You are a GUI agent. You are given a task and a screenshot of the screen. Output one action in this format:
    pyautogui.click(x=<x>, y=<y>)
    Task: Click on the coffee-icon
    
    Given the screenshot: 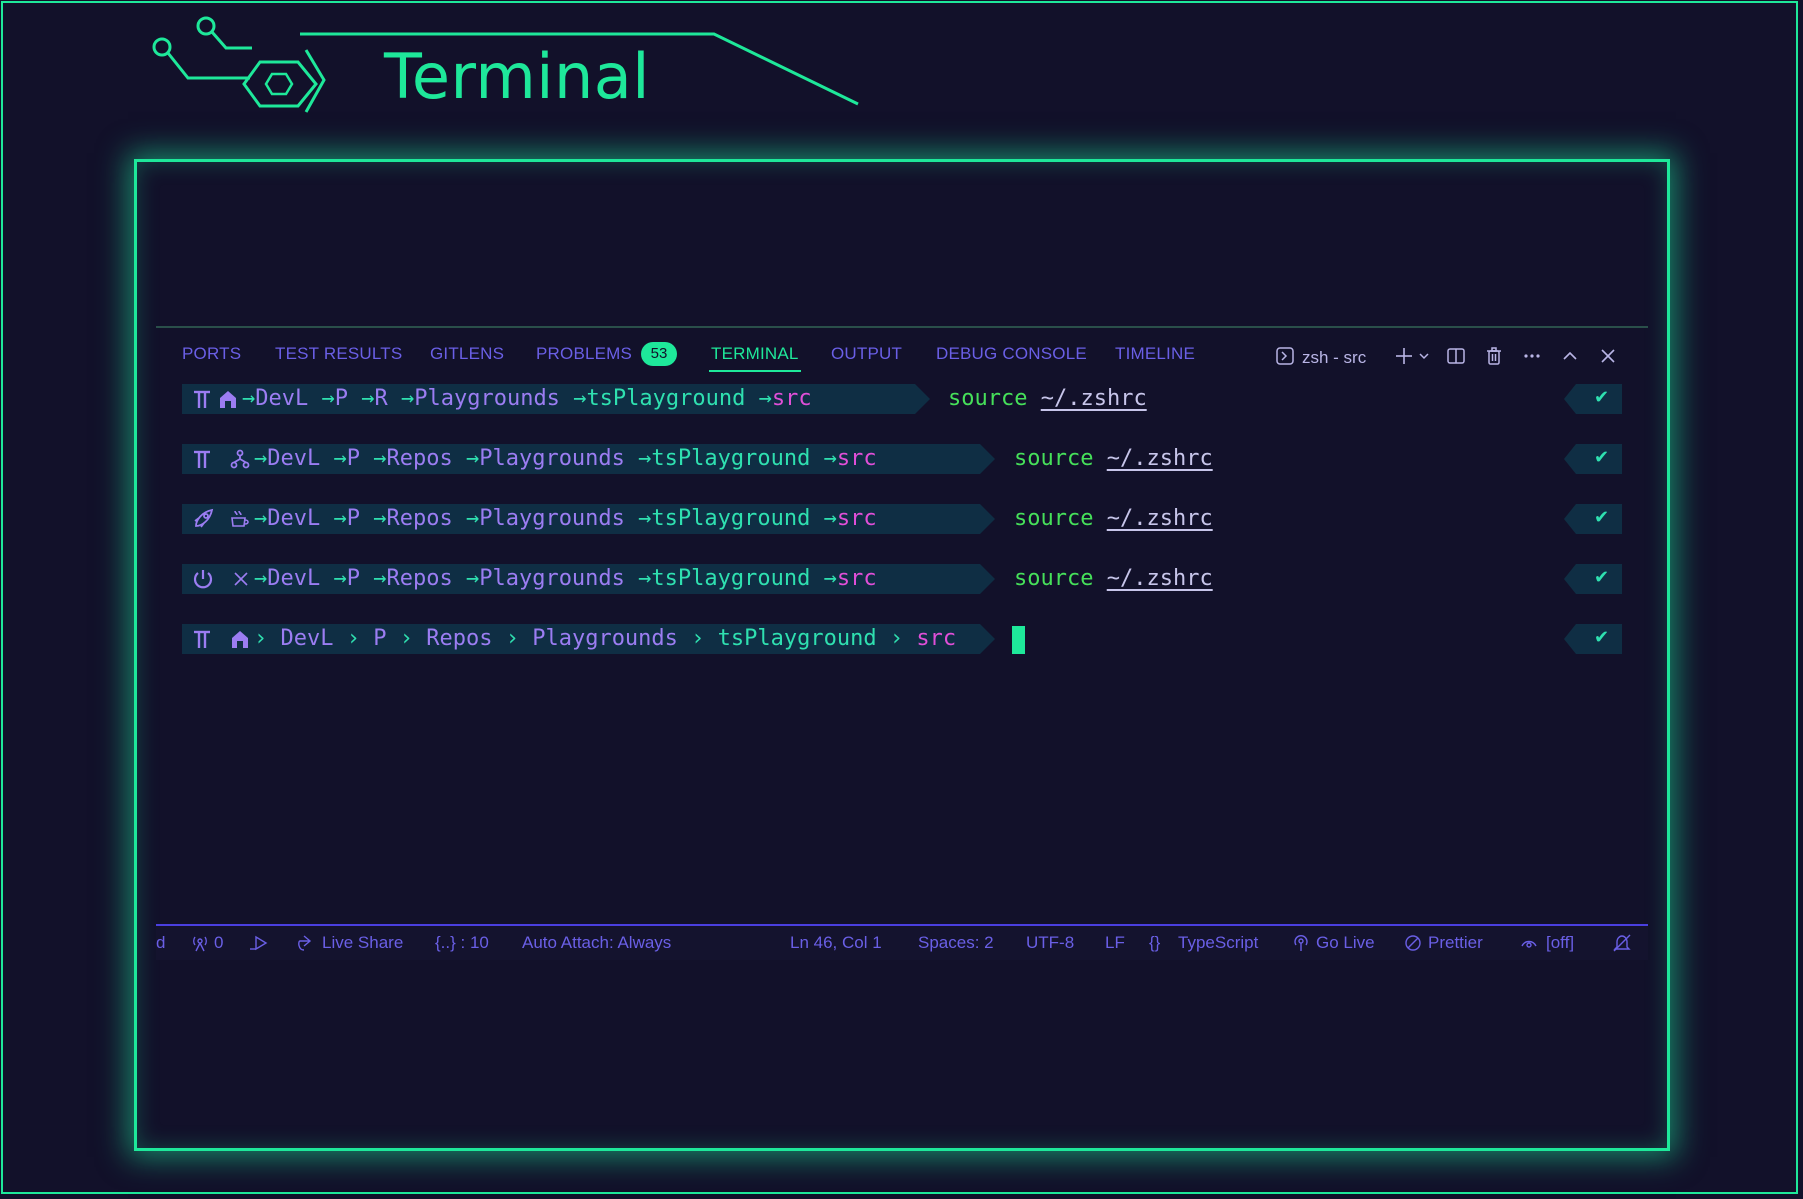 What is the action you would take?
    pyautogui.click(x=240, y=518)
    